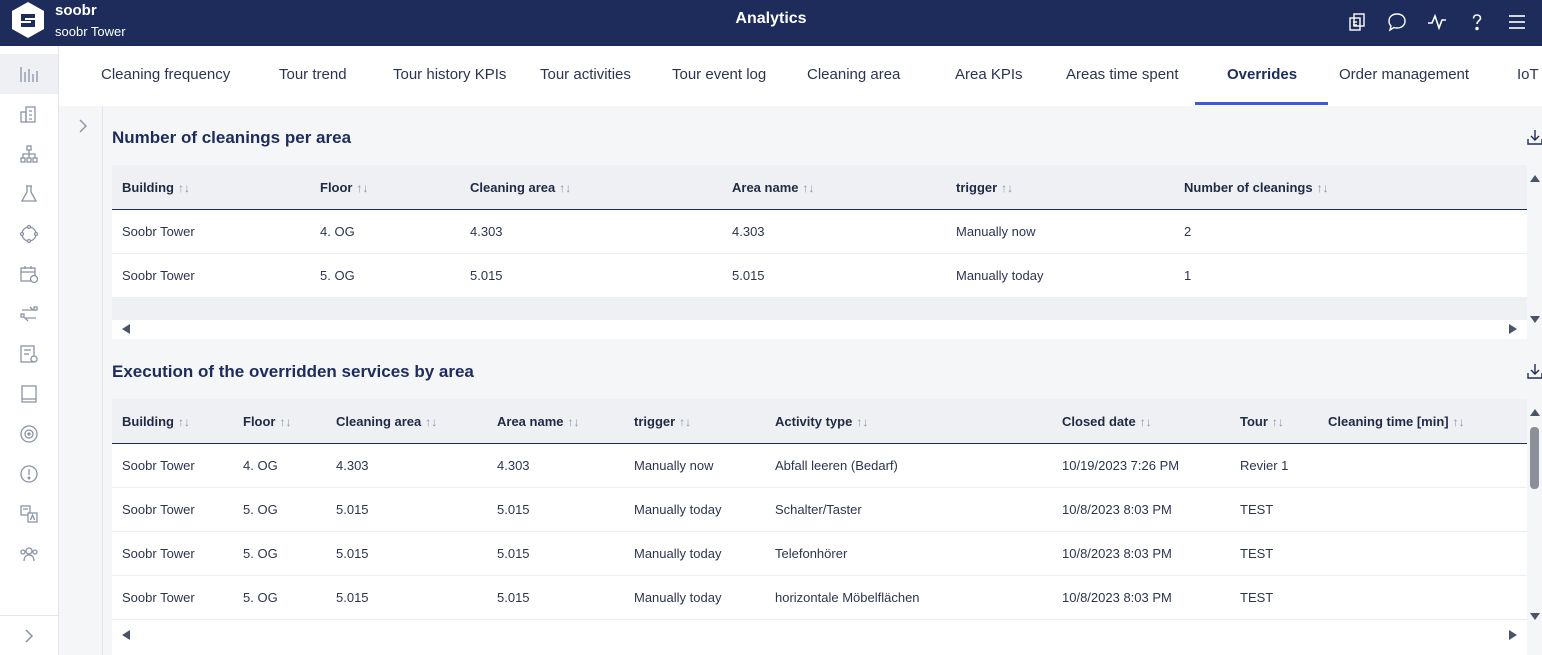 The height and width of the screenshot is (655, 1542). Describe the element at coordinates (1262, 421) in the screenshot. I see `column-header-tour: Tour ↑↓` at that location.